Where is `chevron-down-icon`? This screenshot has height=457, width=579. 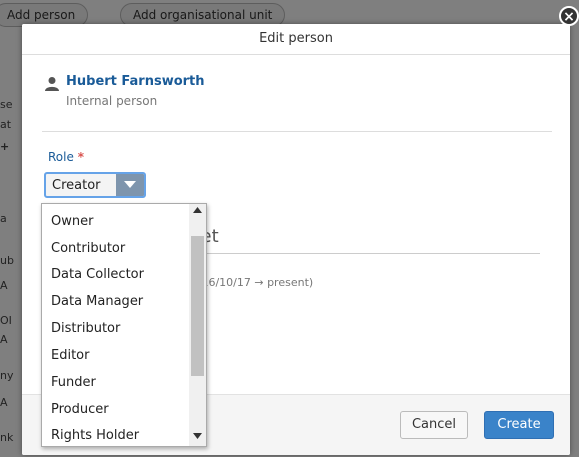
chevron-down-icon is located at coordinates (130, 185).